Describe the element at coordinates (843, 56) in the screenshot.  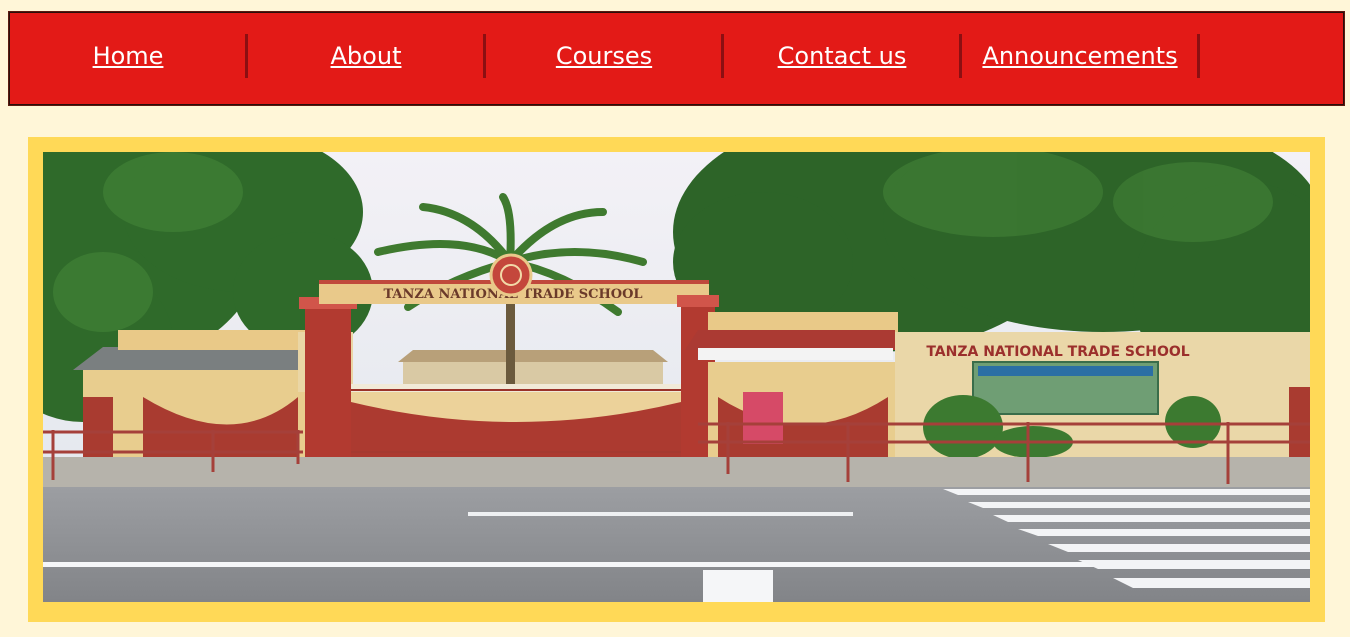
I see `nav-contact-us-link: Contact us` at that location.